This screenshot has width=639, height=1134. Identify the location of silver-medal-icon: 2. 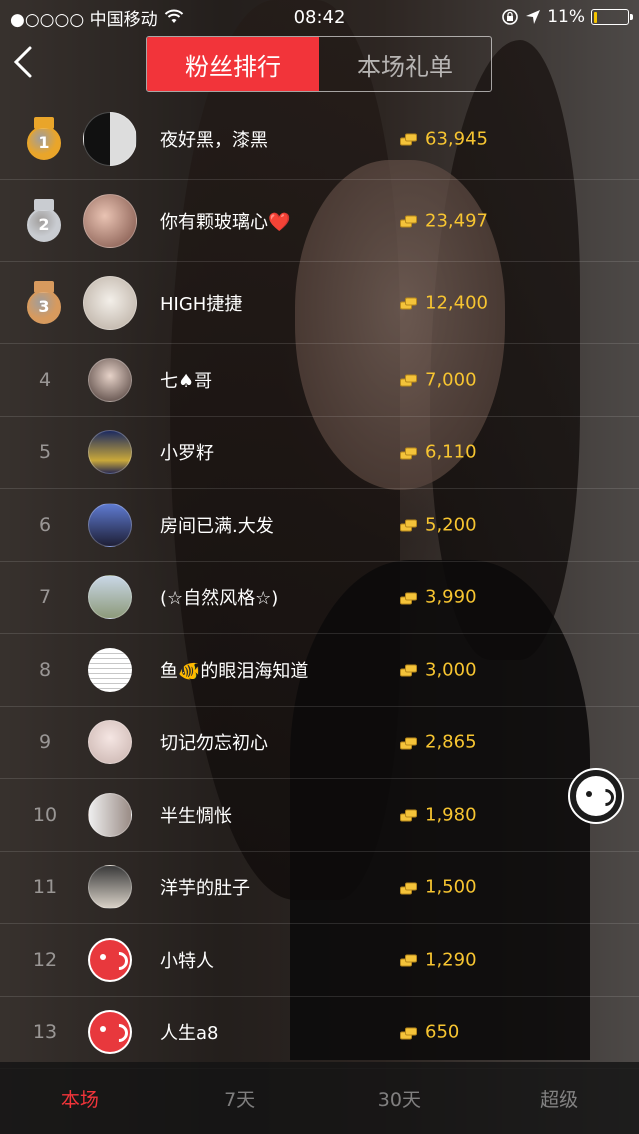
(44, 220).